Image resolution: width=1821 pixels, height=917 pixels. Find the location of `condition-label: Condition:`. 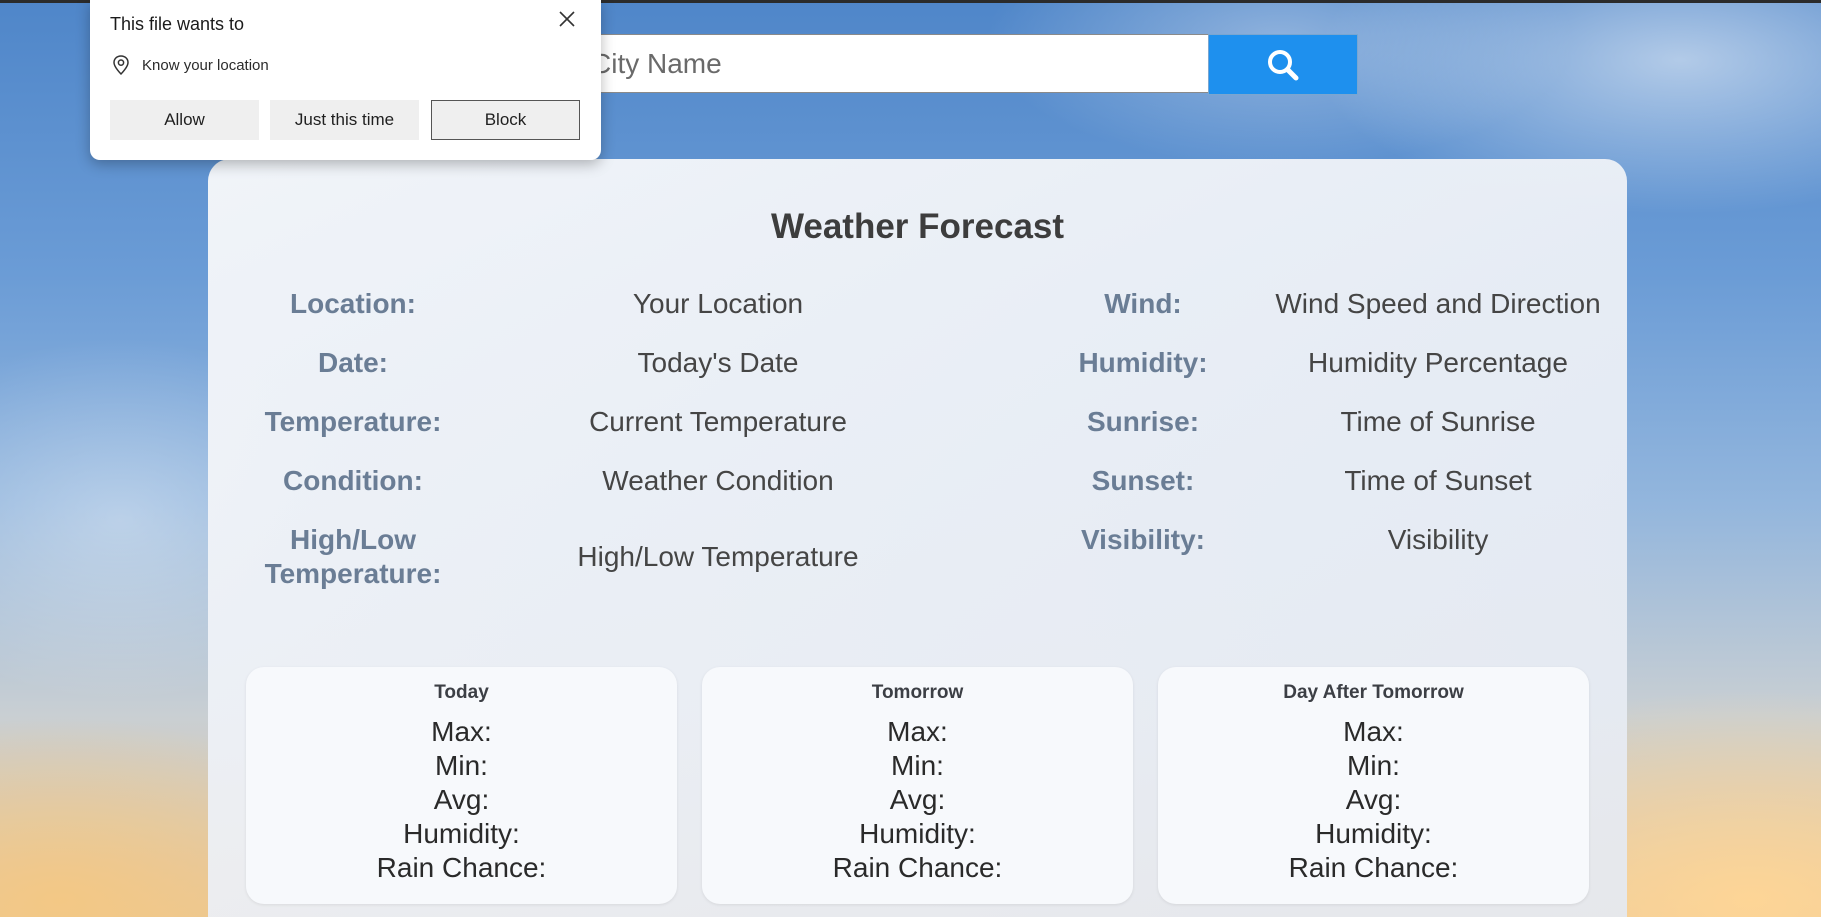

condition-label: Condition: is located at coordinates (353, 480).